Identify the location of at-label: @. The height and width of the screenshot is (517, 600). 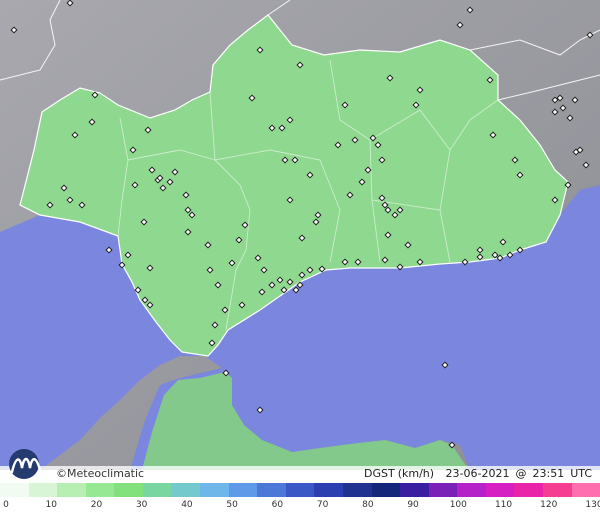
(521, 473).